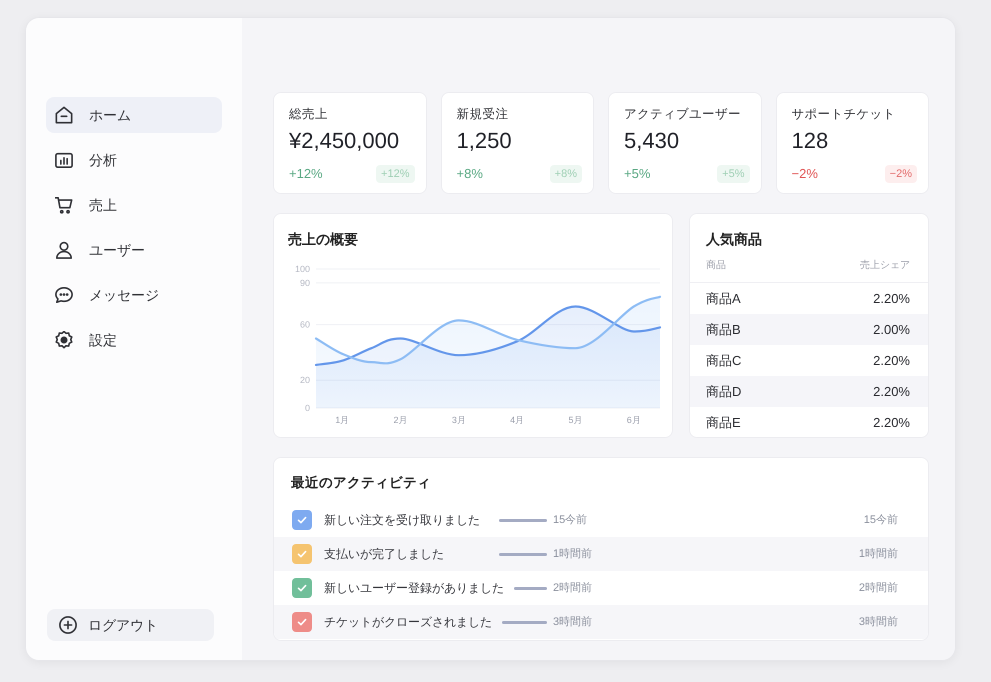 This screenshot has width=991, height=682. I want to click on change-badge: +12%, so click(395, 174).